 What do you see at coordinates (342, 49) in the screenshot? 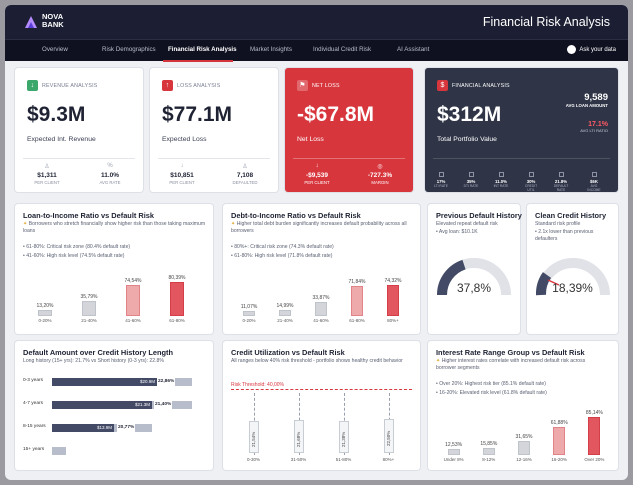
I see `tab-individual-credit-risk: Individual Credit Risk` at bounding box center [342, 49].